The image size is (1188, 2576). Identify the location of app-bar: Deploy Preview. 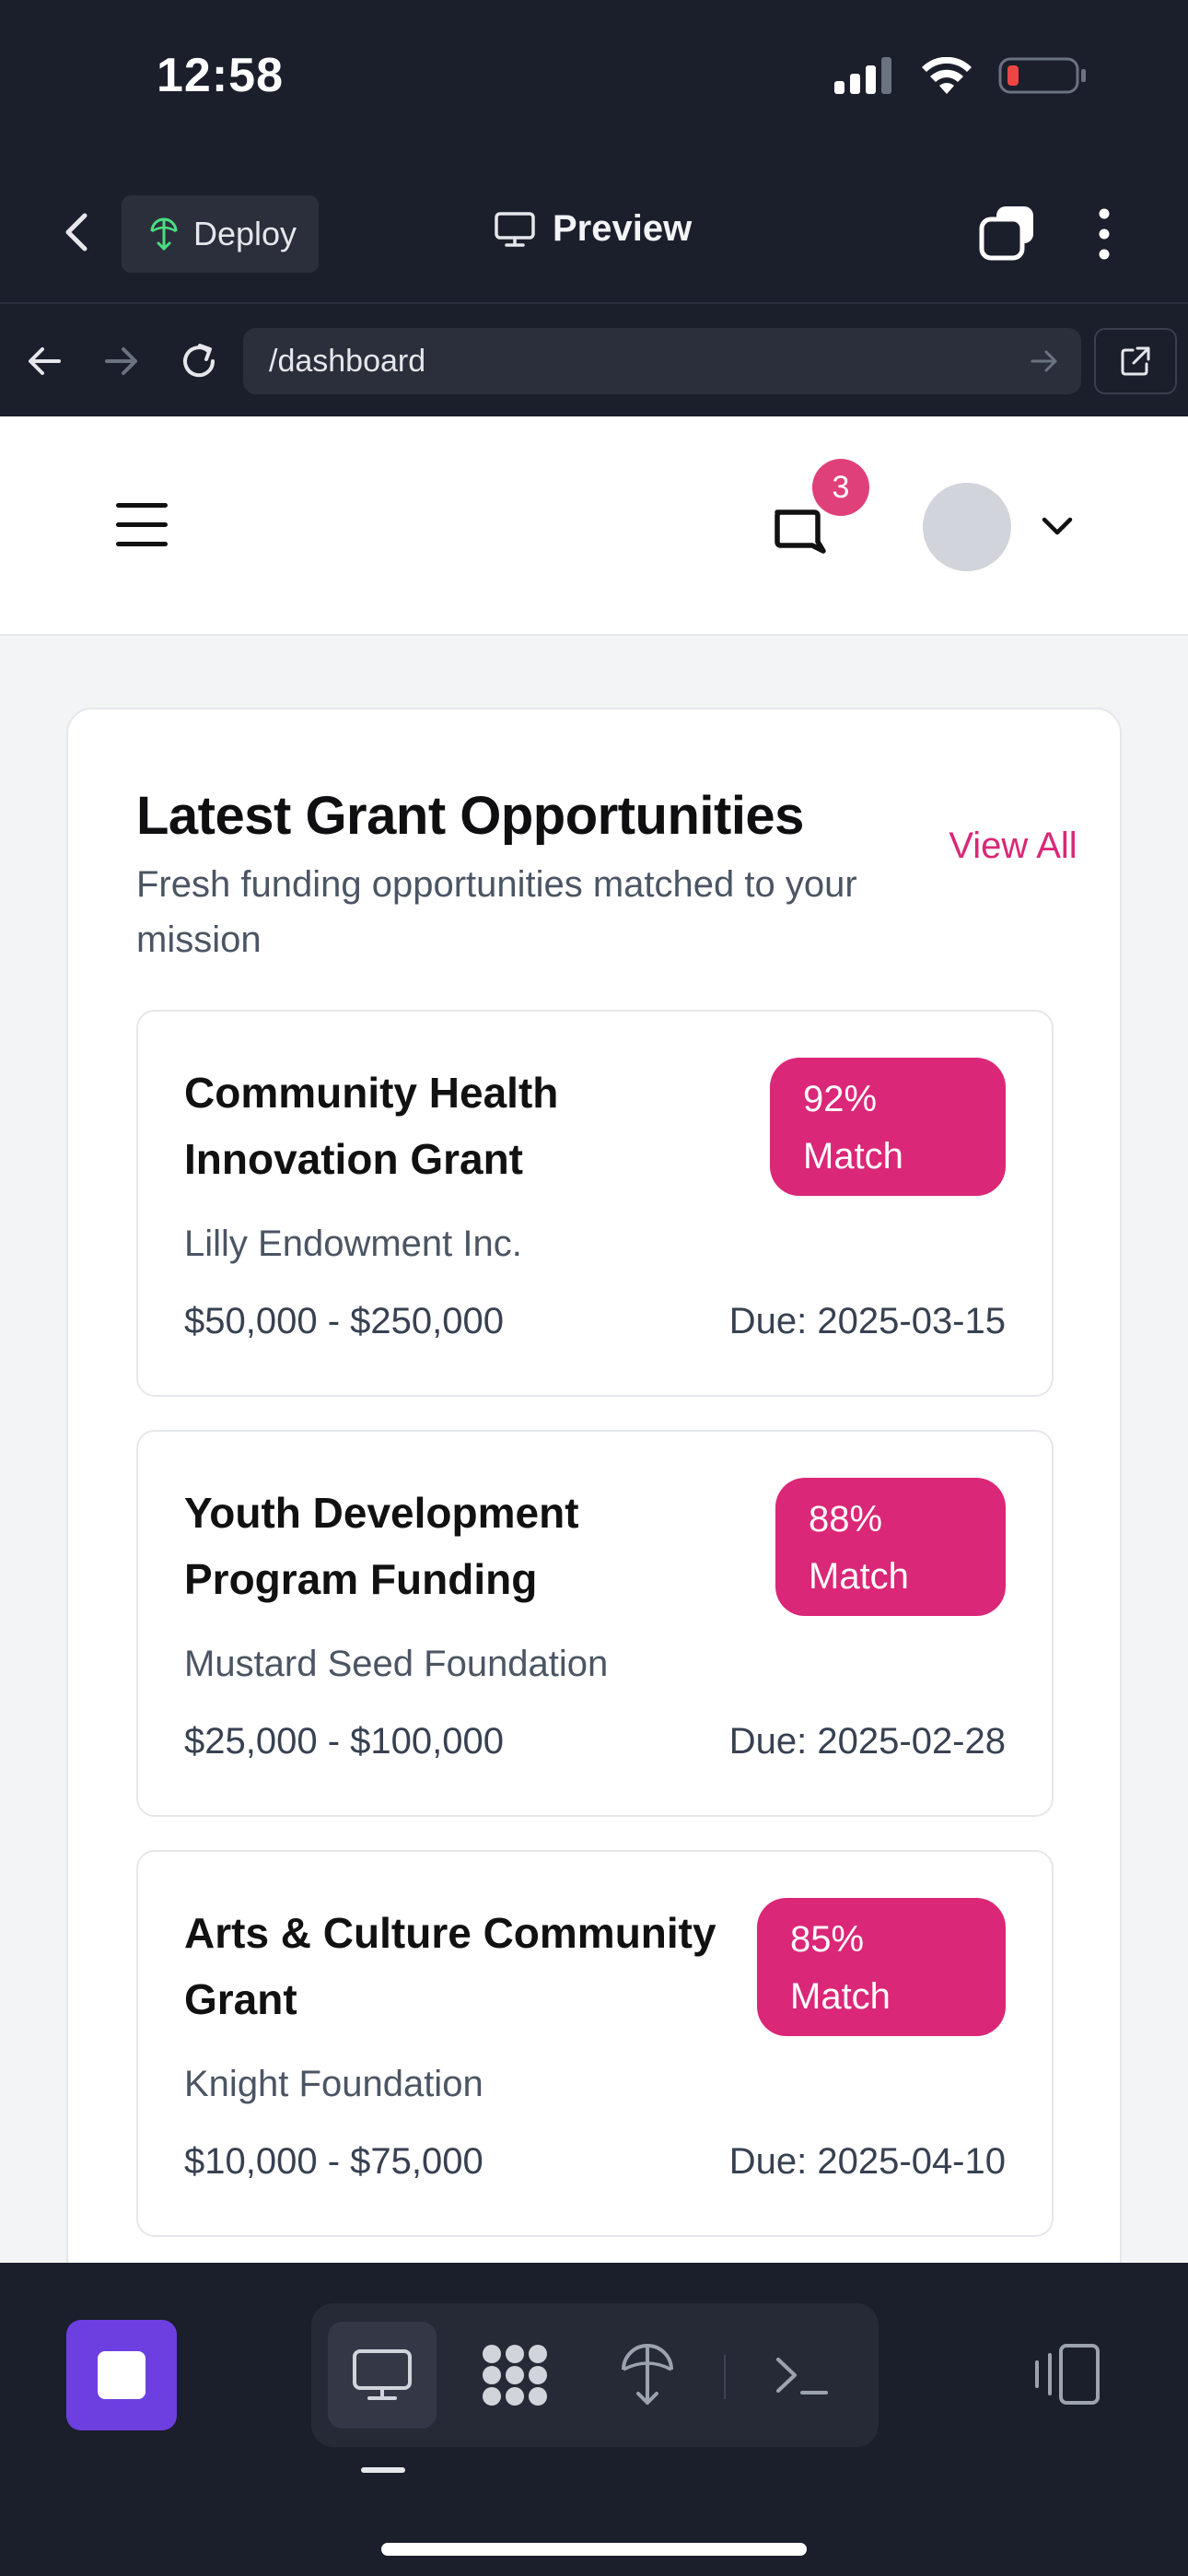
(594, 235).